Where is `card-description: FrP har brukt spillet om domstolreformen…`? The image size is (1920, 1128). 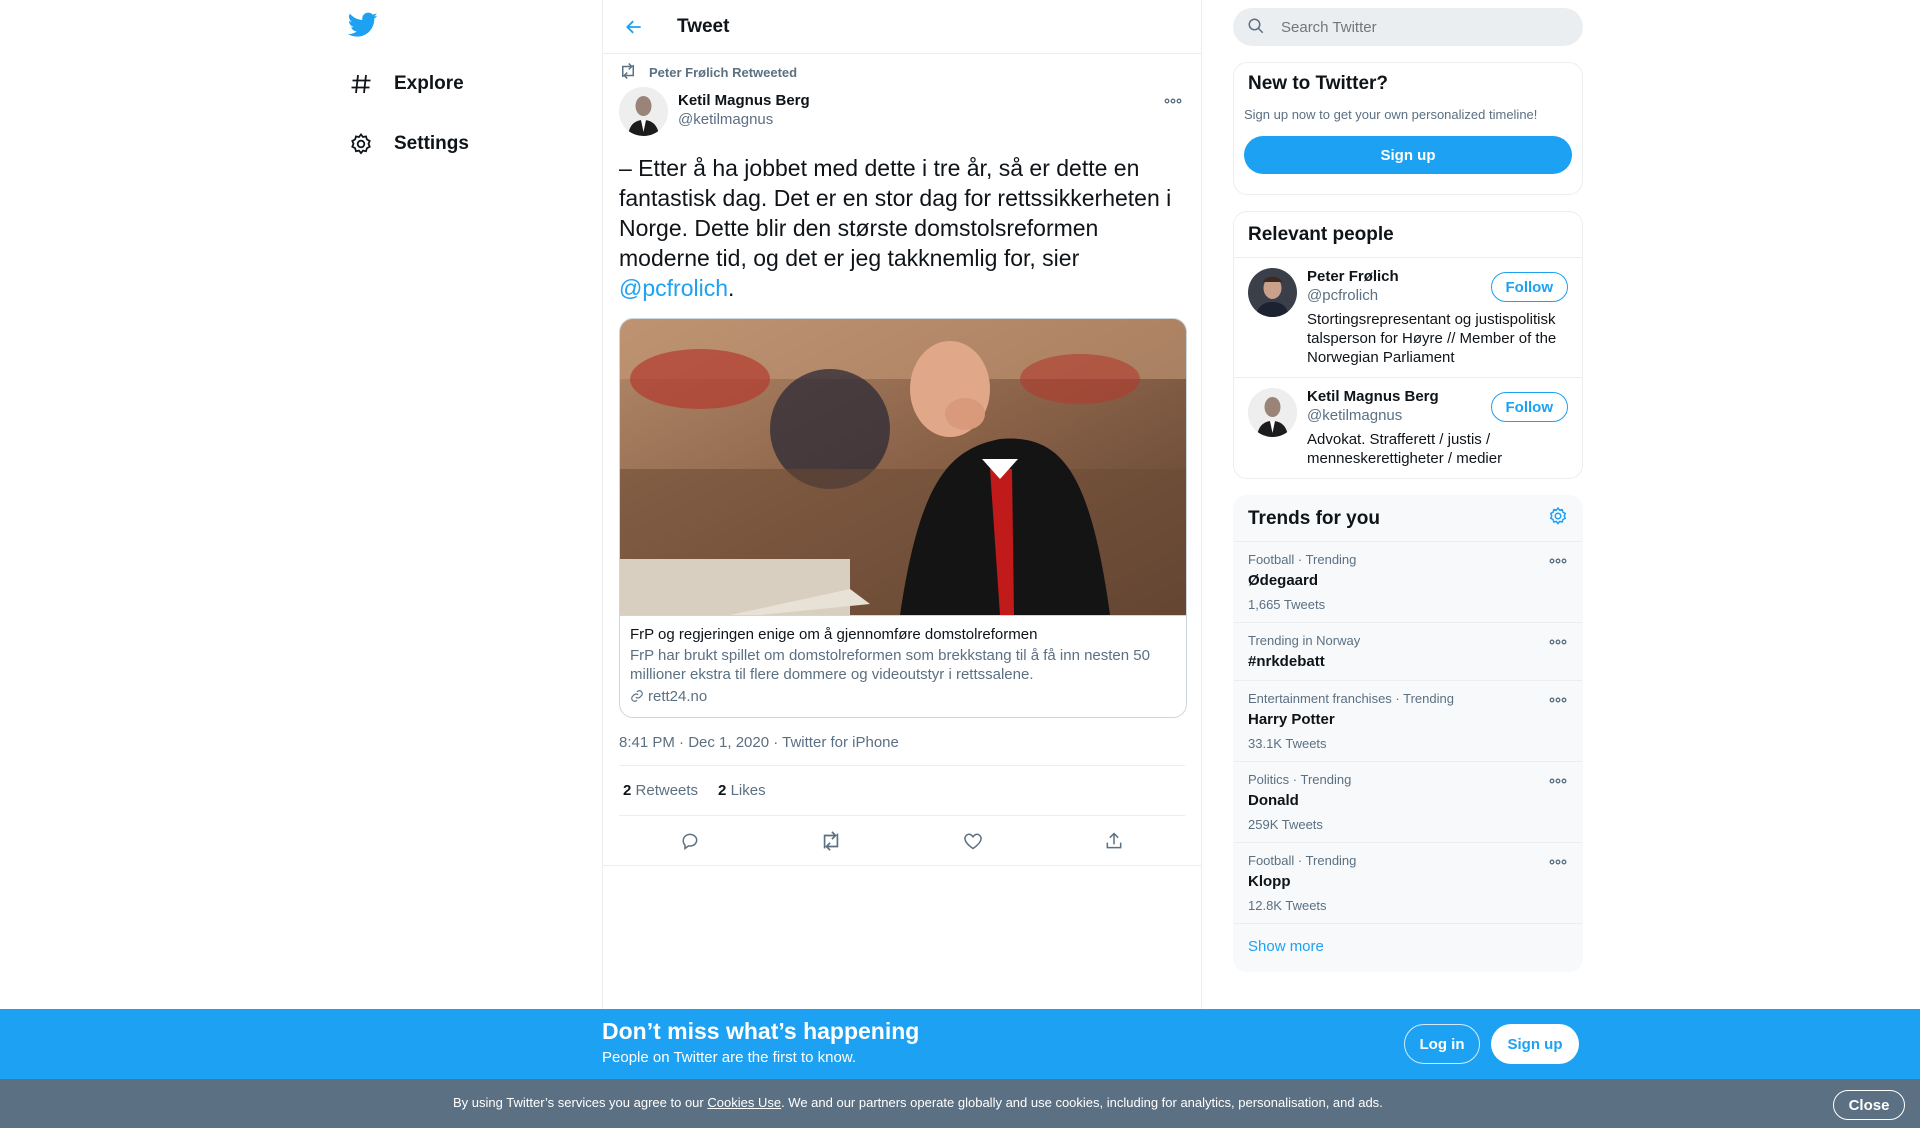 card-description: FrP har brukt spillet om domstolreformen… is located at coordinates (890, 665).